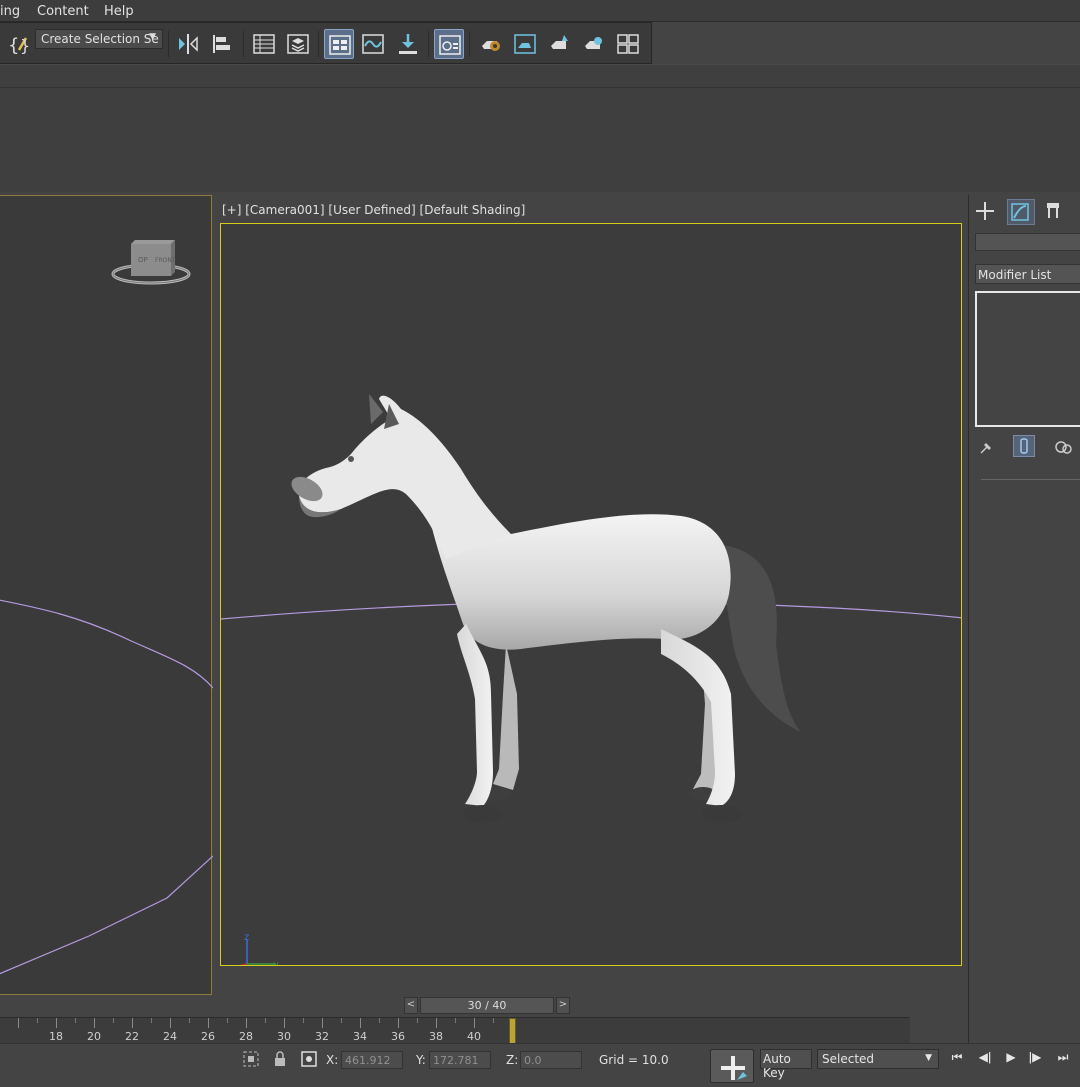  Describe the element at coordinates (284, 1036) in the screenshot. I see `track-label: 30` at that location.